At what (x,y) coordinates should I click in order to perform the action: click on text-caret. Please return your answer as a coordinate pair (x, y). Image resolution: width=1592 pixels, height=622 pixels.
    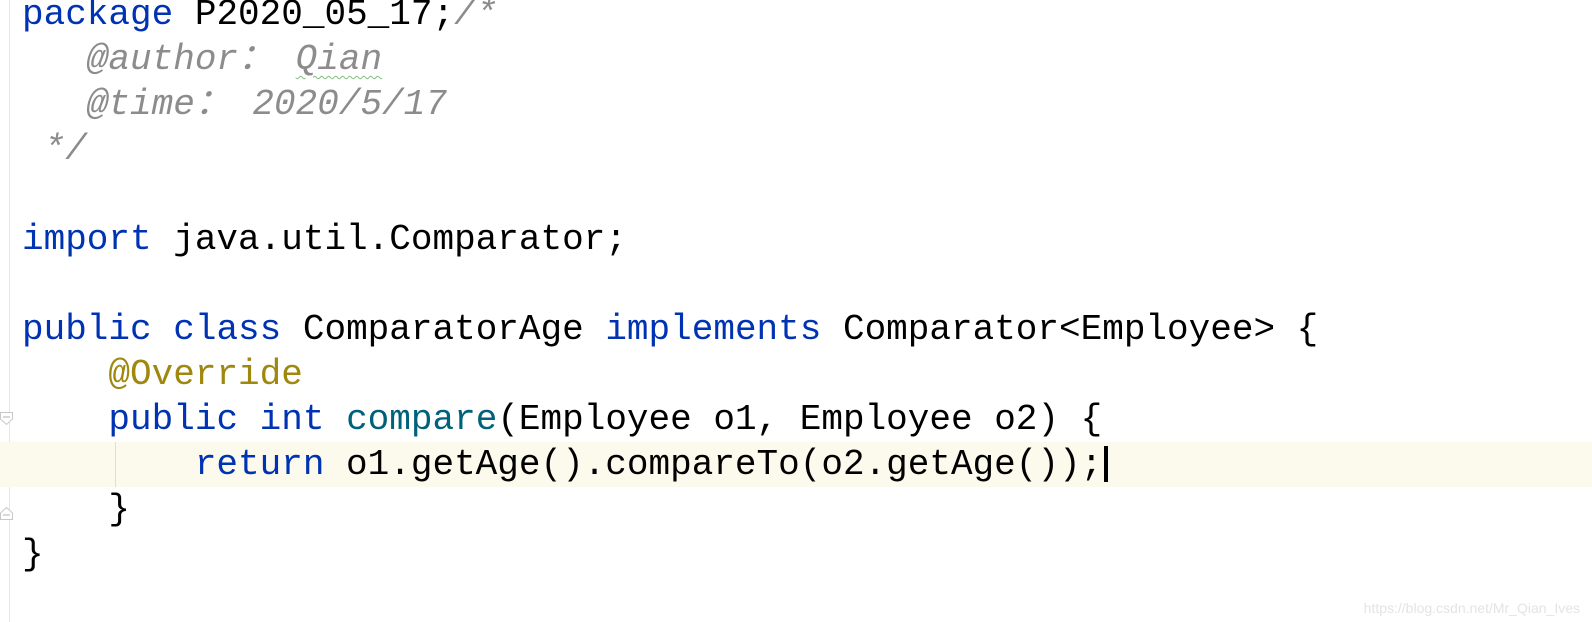
    Looking at the image, I should click on (1106, 464).